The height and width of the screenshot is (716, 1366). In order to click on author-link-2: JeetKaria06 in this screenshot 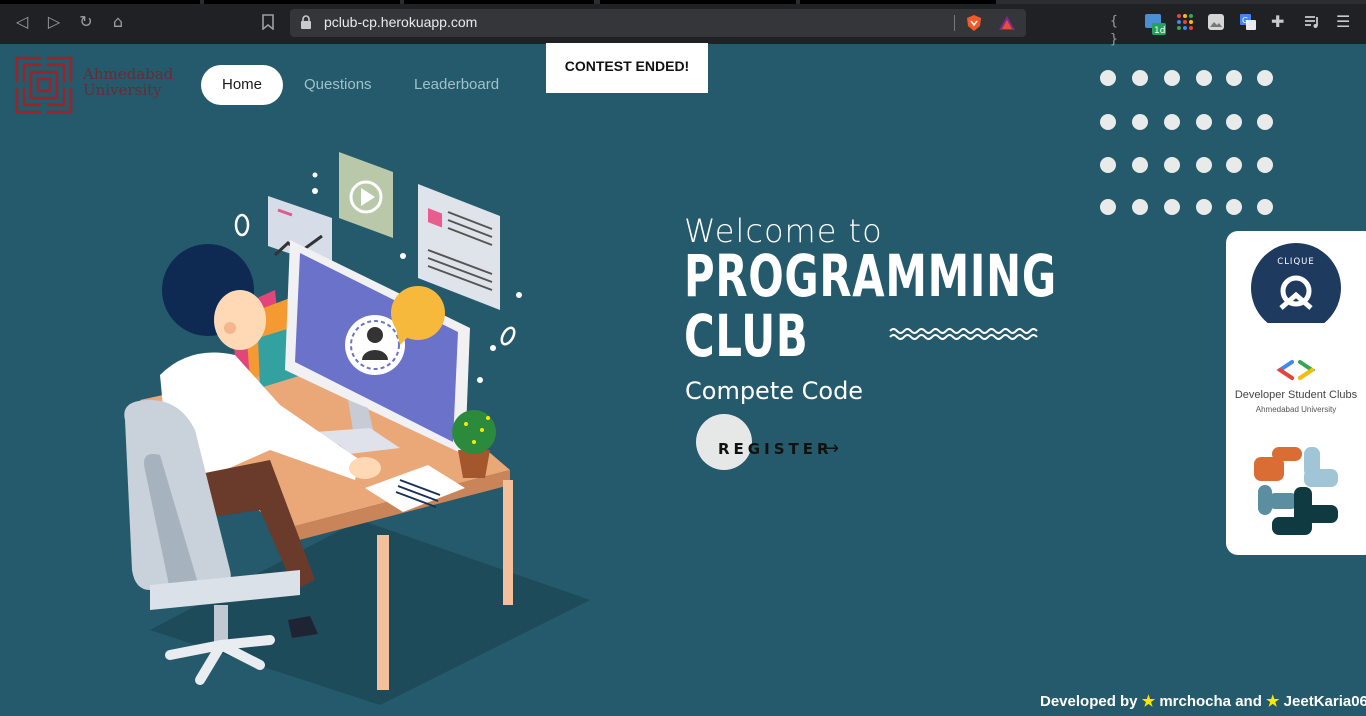, I will do `click(1325, 701)`.